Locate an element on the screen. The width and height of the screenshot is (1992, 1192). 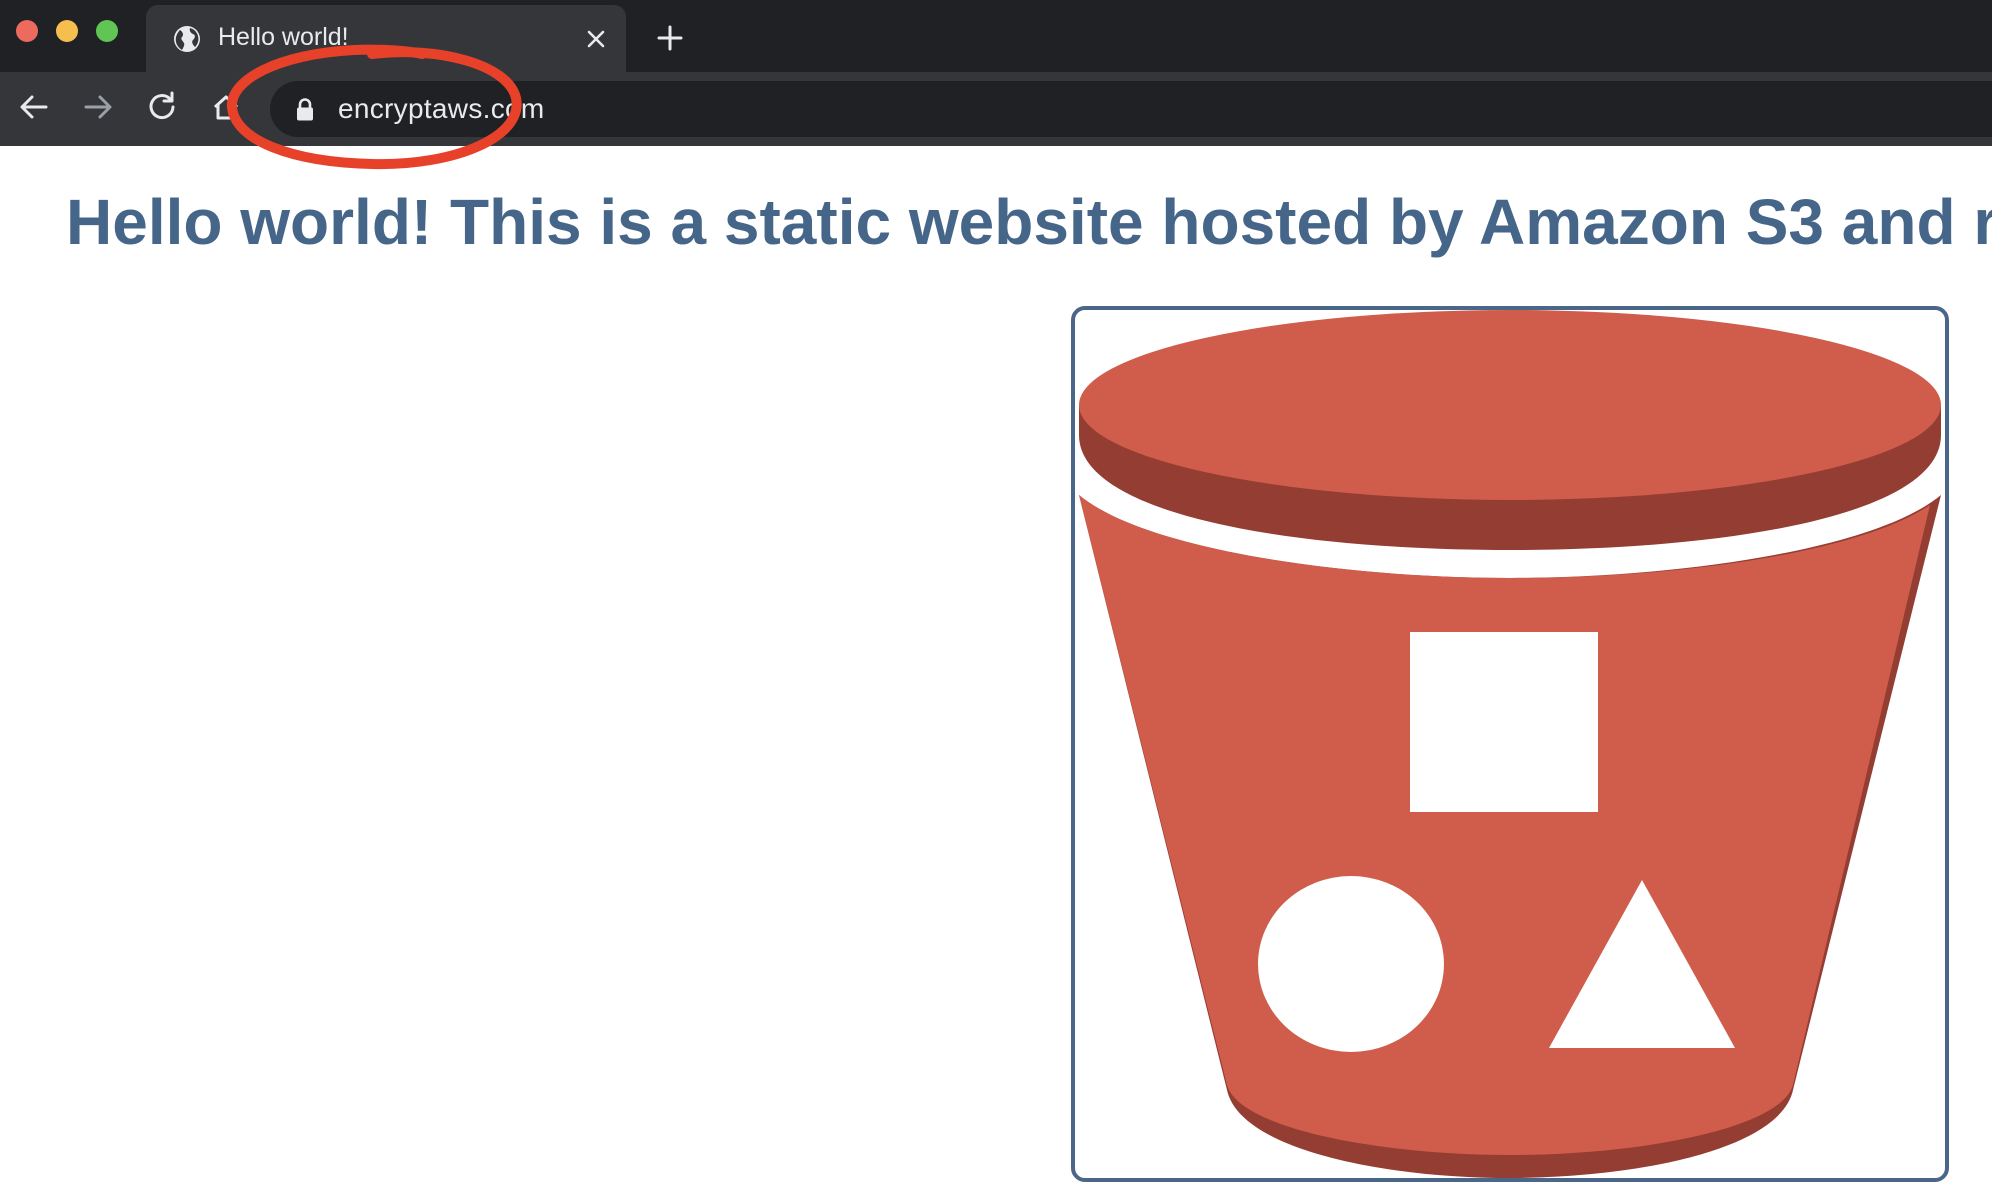
browser-tab: Hello world! is located at coordinates (386, 38).